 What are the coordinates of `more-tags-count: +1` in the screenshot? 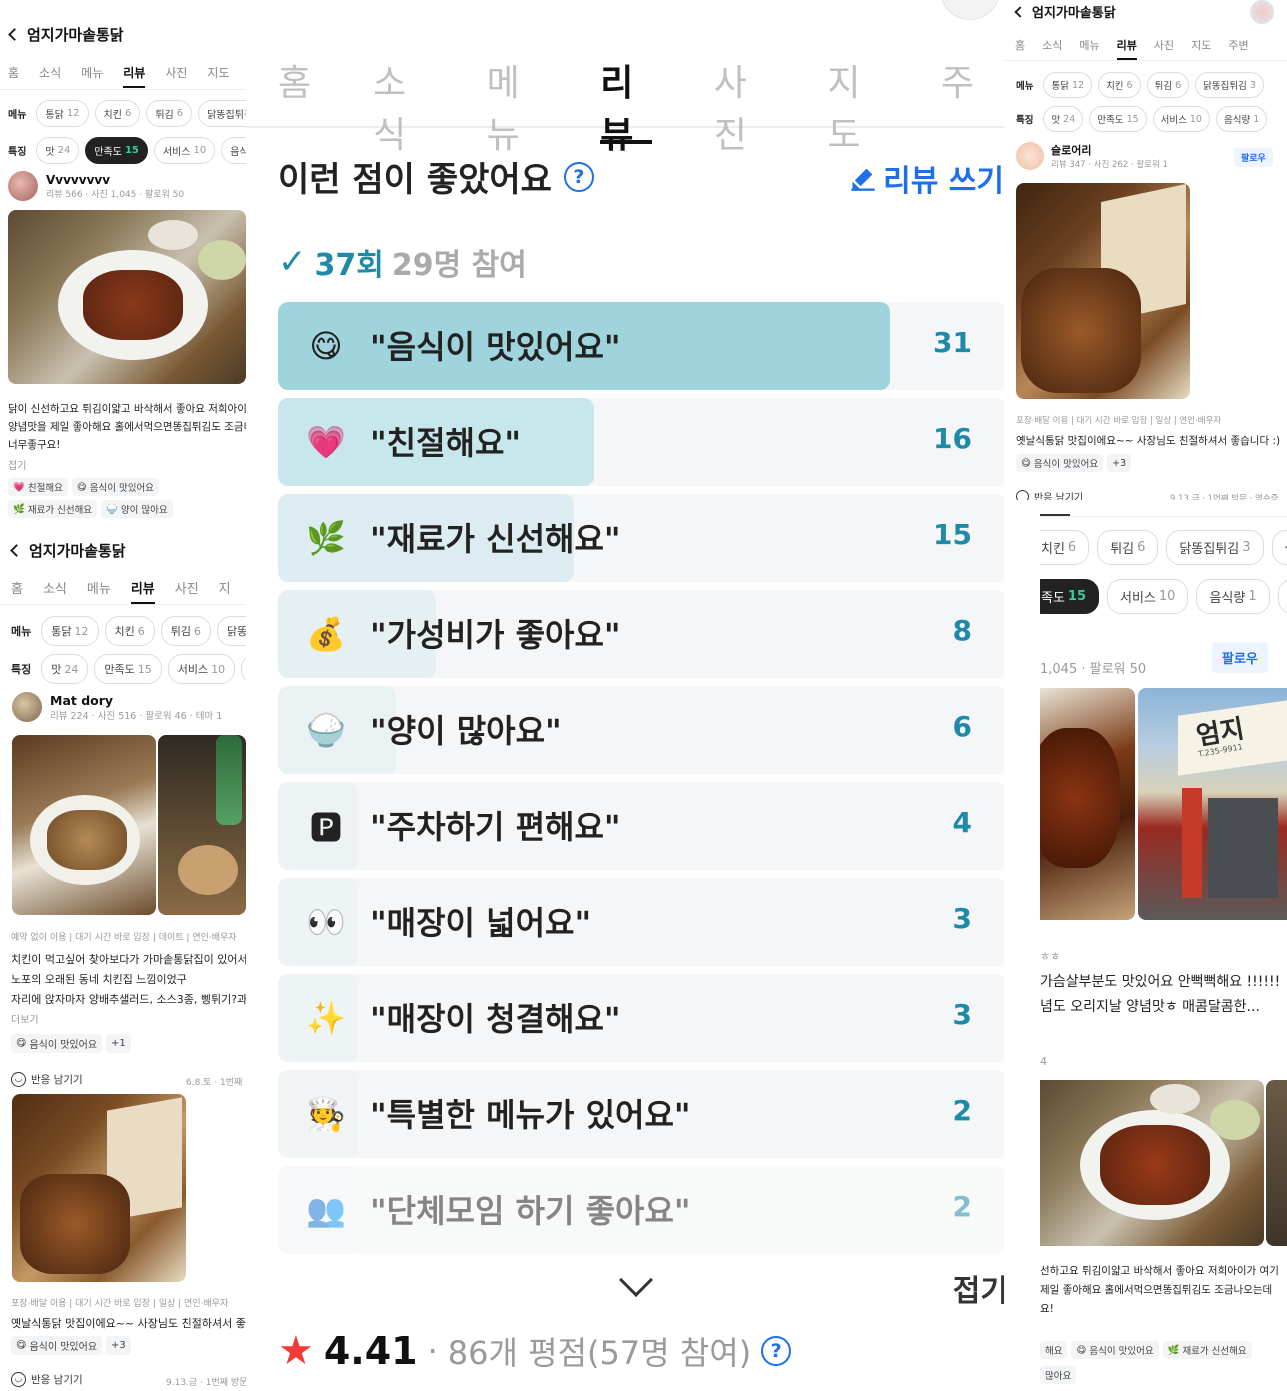 It's located at (118, 1043).